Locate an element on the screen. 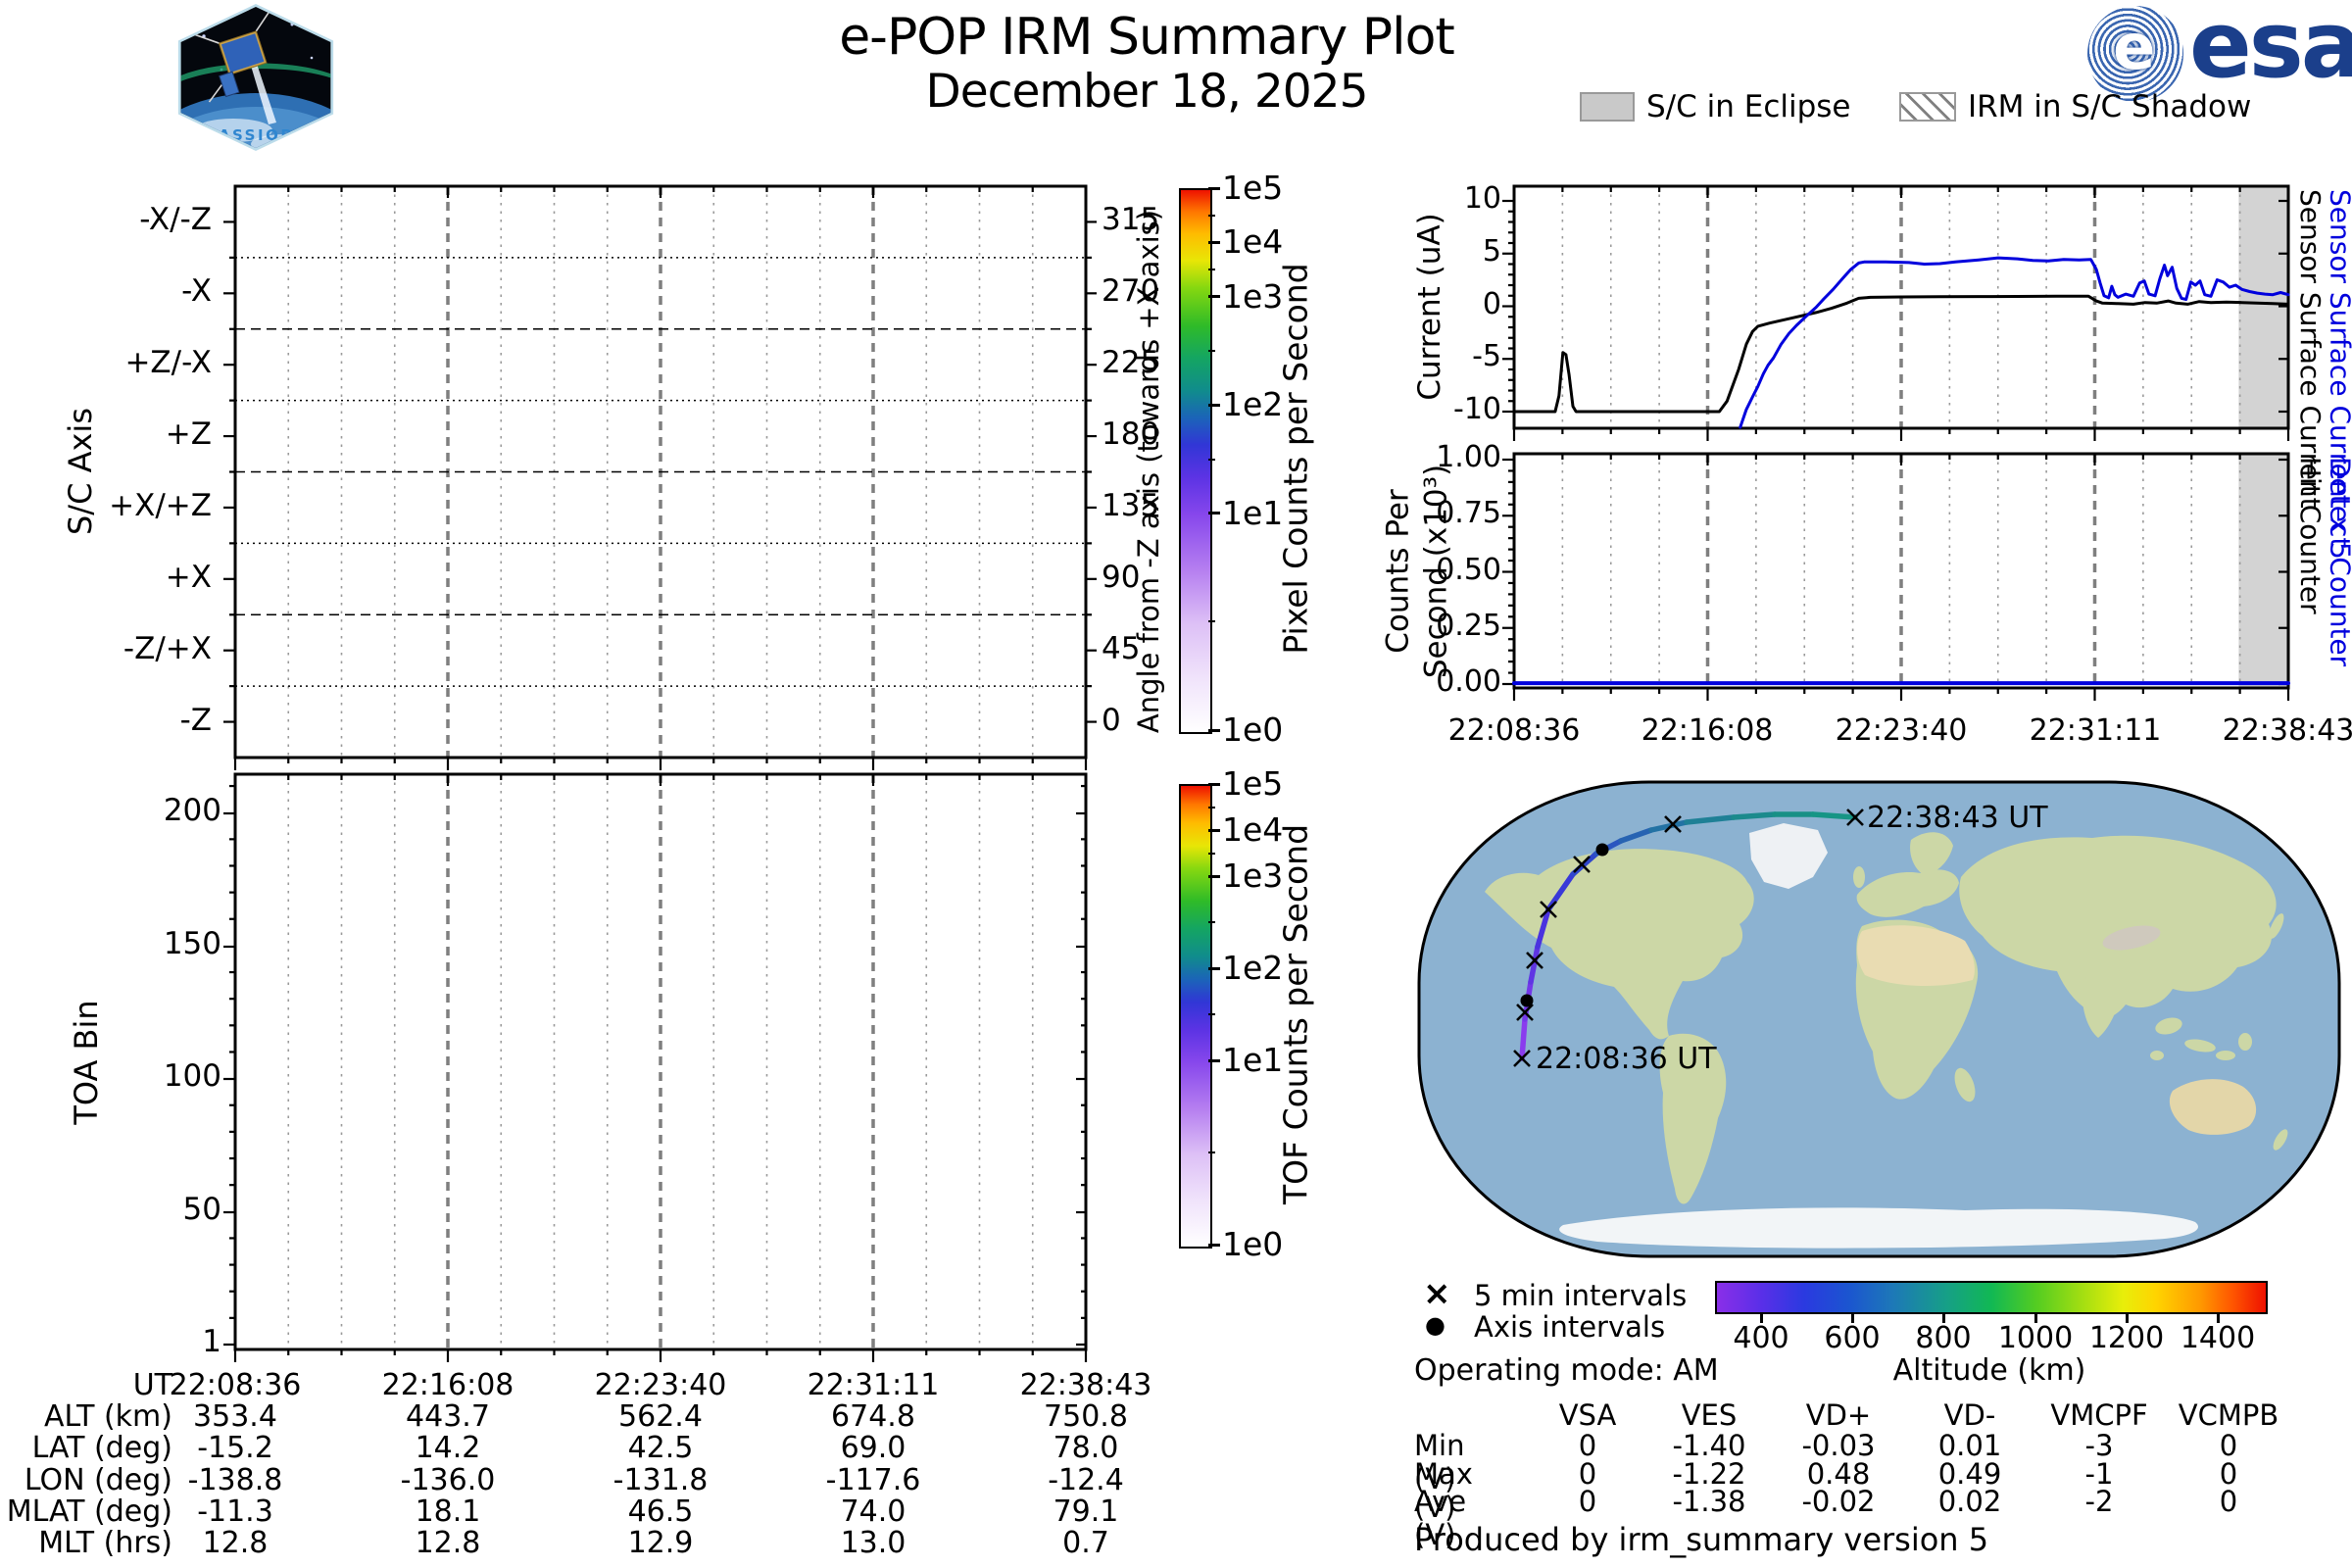  ephemeris-cell: 74.0 is located at coordinates (873, 1511).